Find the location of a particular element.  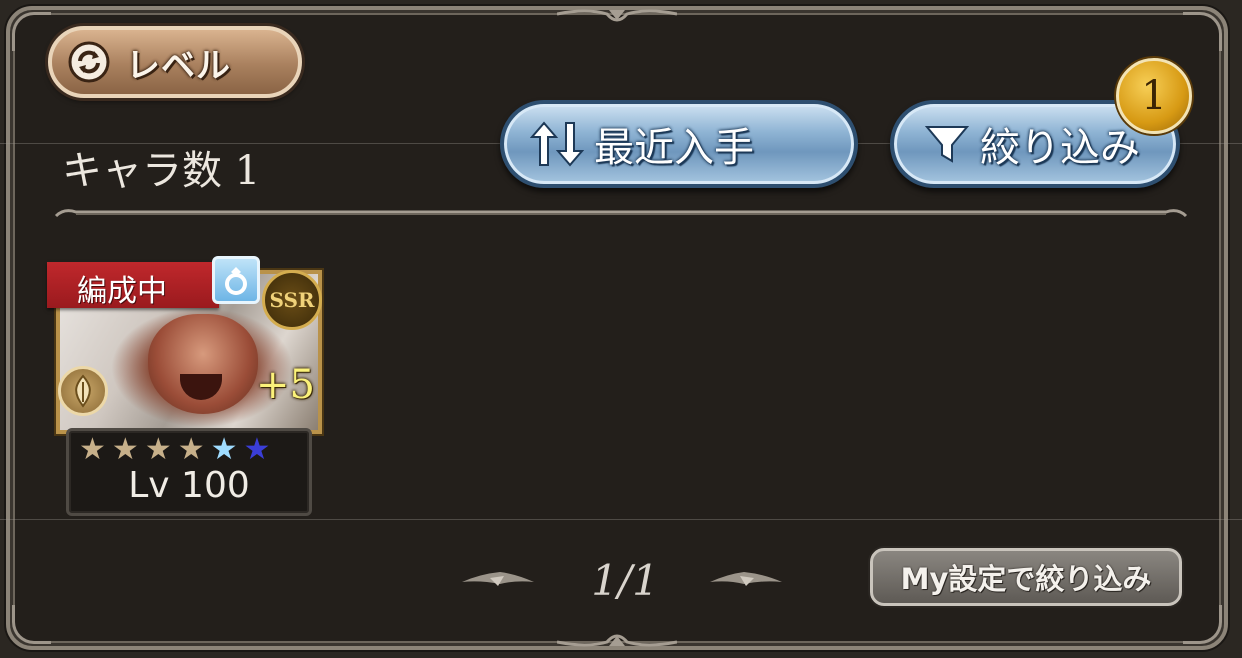

party-status-band: 編成中 is located at coordinates (133, 285).